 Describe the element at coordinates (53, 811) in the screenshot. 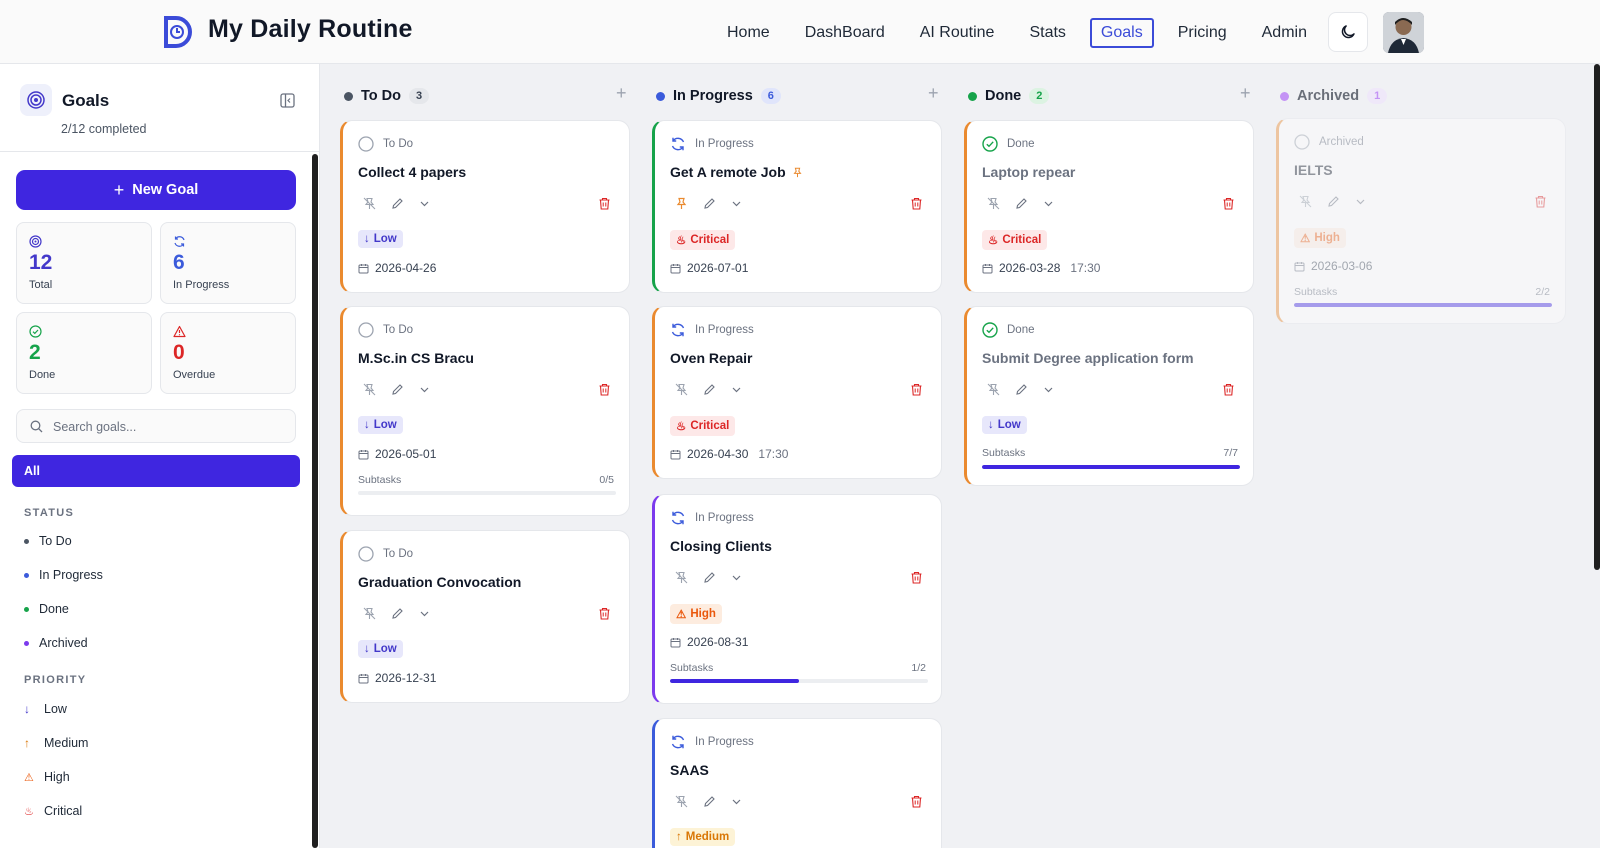

I see `filter-priority-critical: ♨ Critical` at that location.